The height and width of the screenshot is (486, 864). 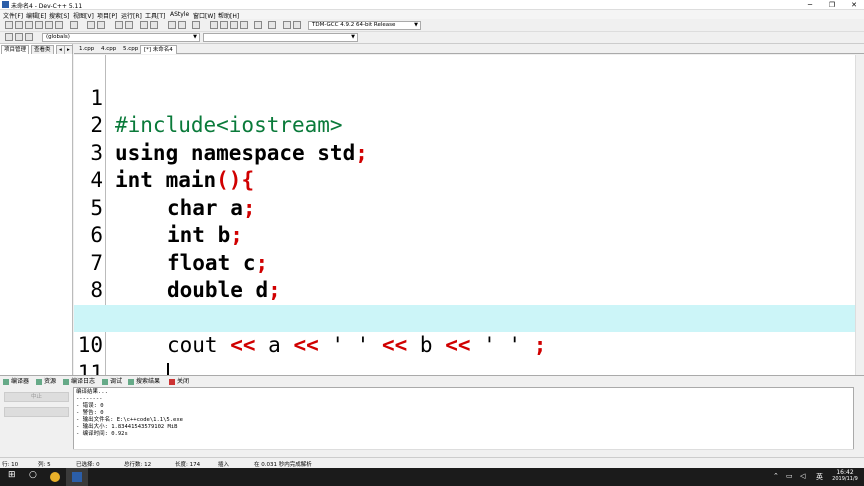 What do you see at coordinates (776, 476) in the screenshot?
I see `tray-chevron-icon: ⌃` at bounding box center [776, 476].